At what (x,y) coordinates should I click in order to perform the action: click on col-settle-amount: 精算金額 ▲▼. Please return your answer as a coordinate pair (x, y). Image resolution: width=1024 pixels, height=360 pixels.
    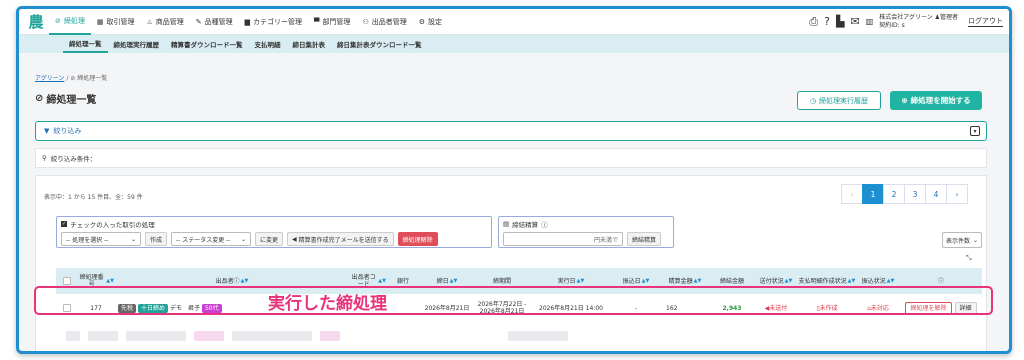
    Looking at the image, I should click on (685, 281).